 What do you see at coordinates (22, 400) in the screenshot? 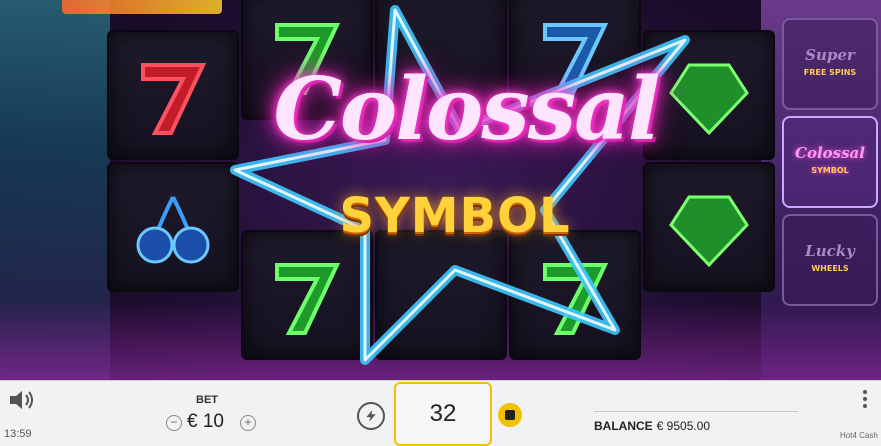
I see `speaker-icon` at bounding box center [22, 400].